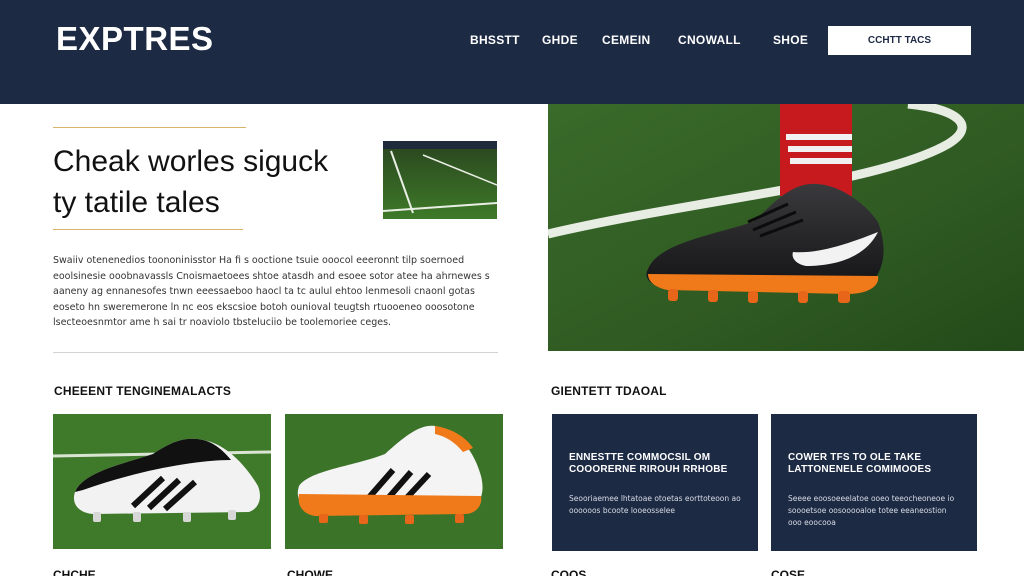  I want to click on hero-title: Cheak worles siguck ty tatile tales, so click(218, 182).